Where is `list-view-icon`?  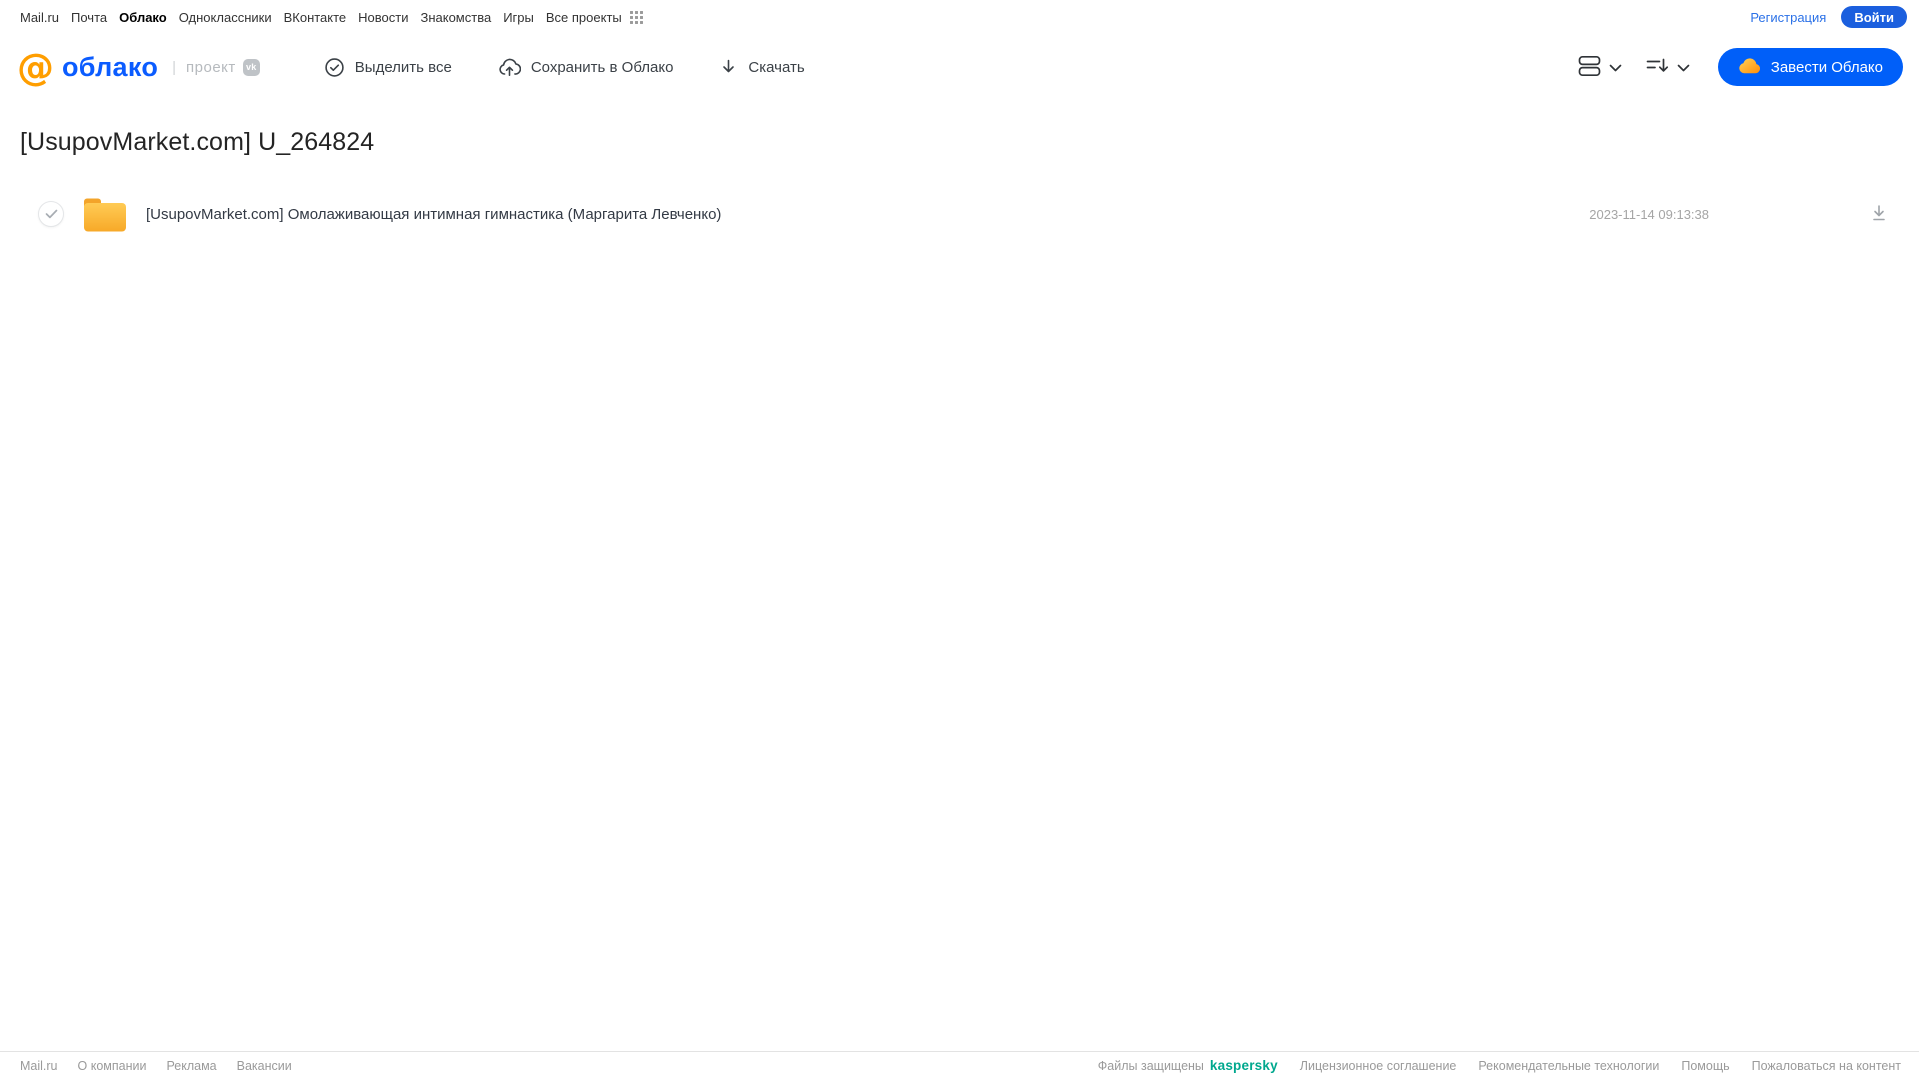
list-view-icon is located at coordinates (1590, 67).